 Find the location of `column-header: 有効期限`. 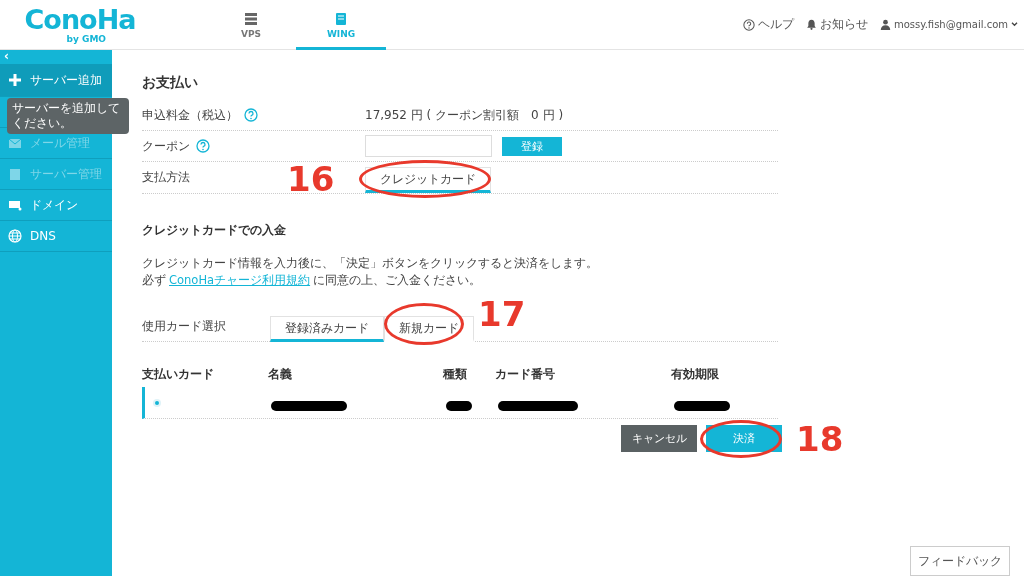

column-header: 有効期限 is located at coordinates (695, 374).